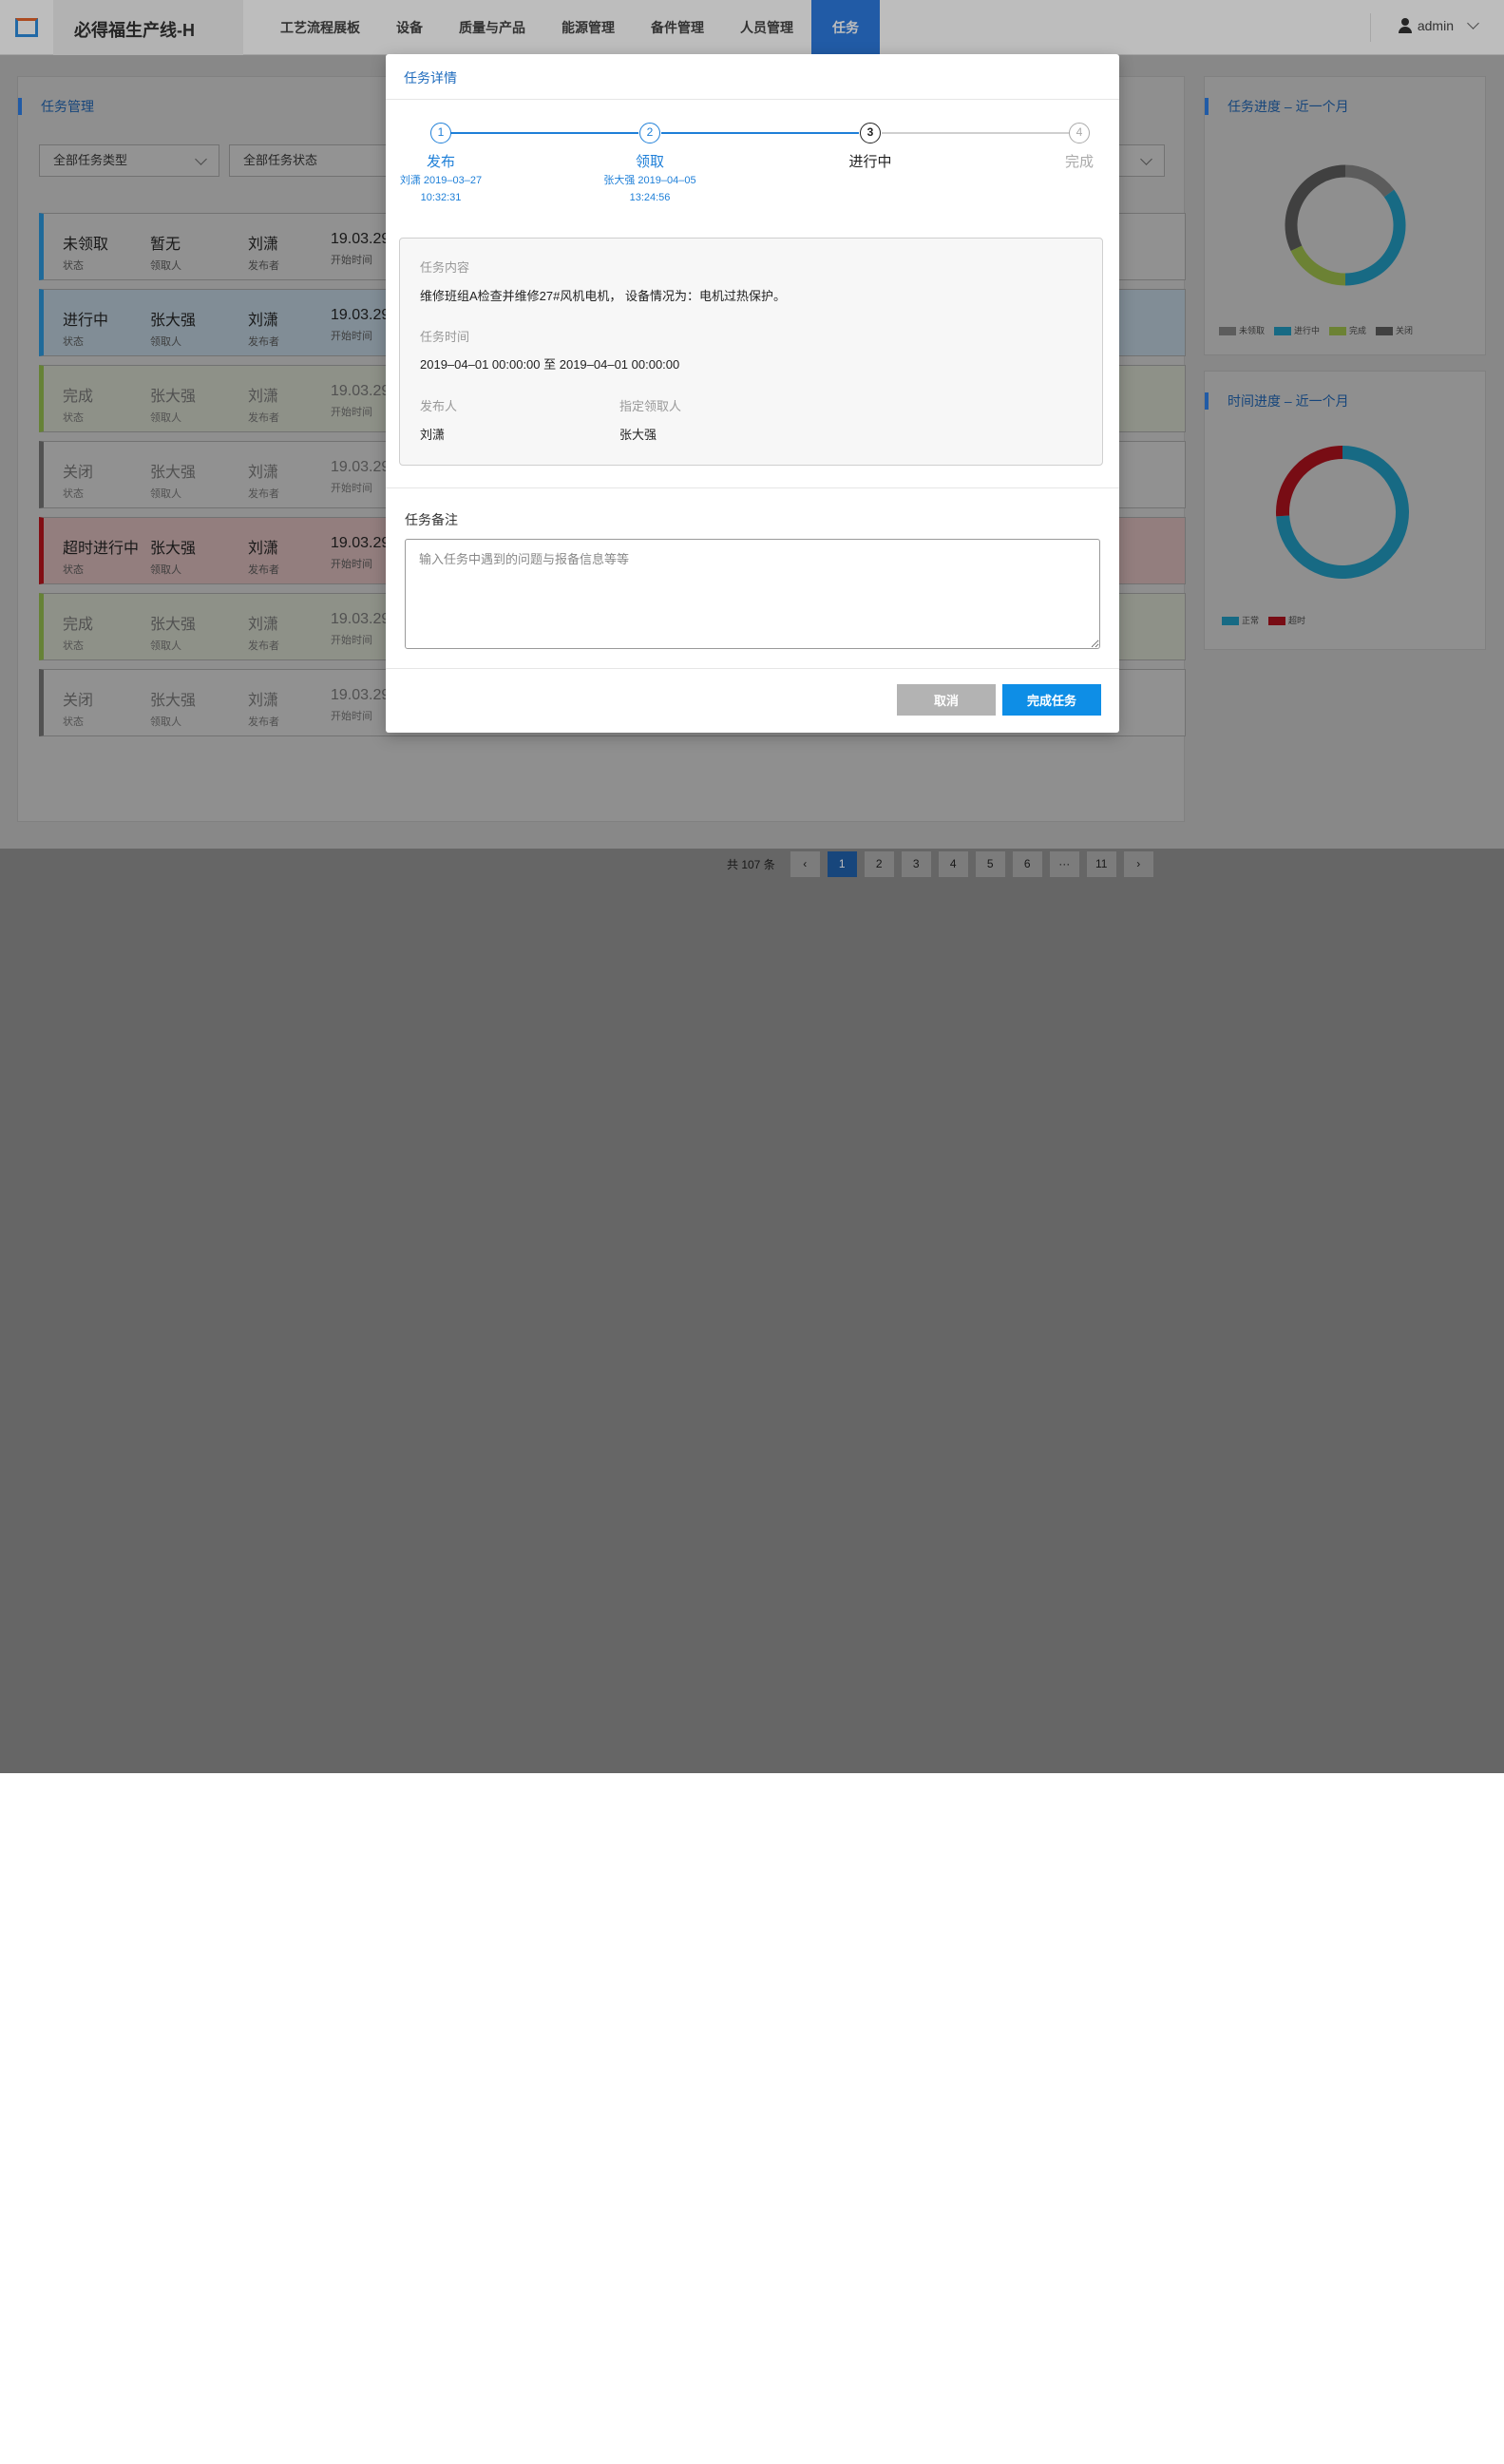 Image resolution: width=1504 pixels, height=2464 pixels. I want to click on step-3-label: 进行中, so click(870, 162).